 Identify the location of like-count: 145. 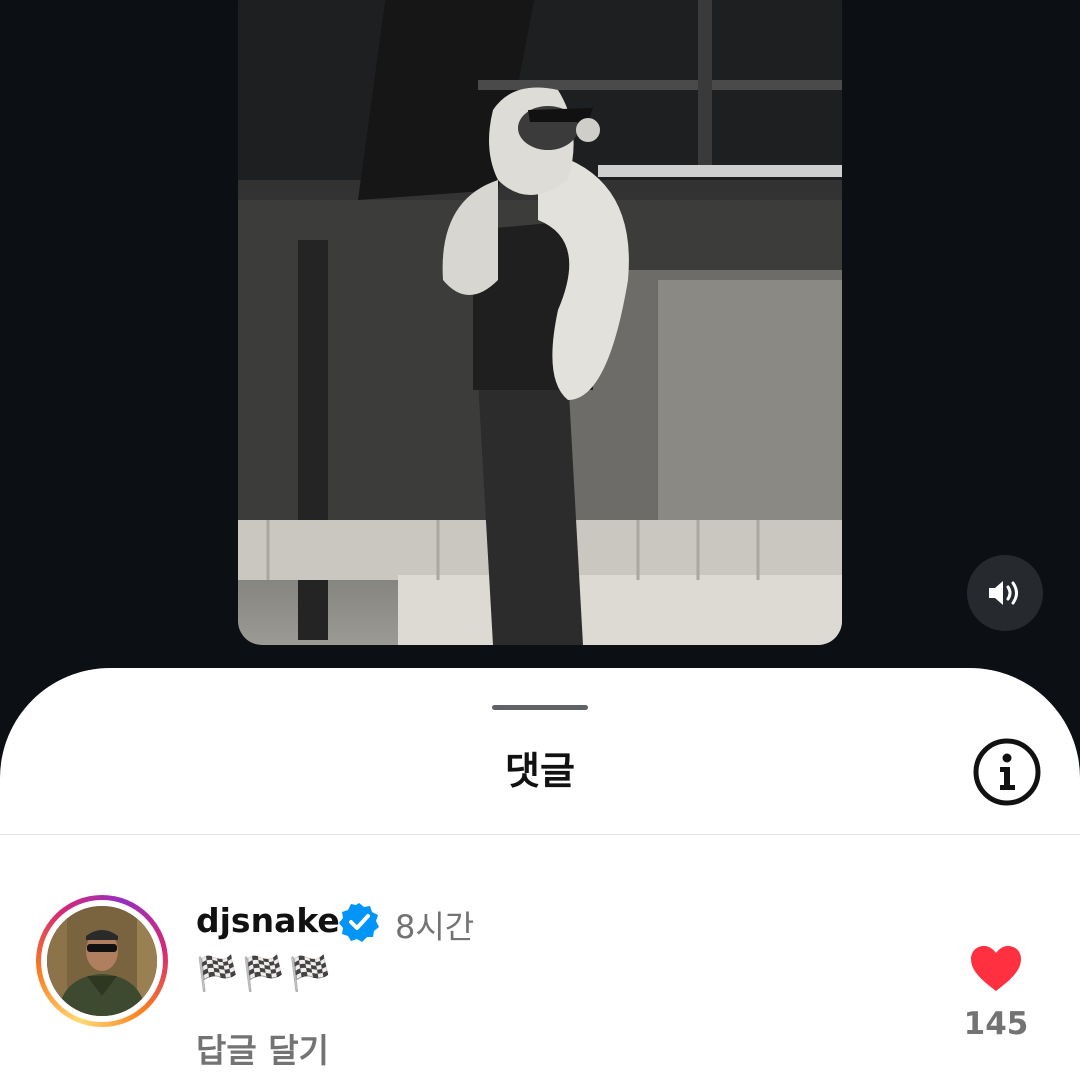
(996, 1024).